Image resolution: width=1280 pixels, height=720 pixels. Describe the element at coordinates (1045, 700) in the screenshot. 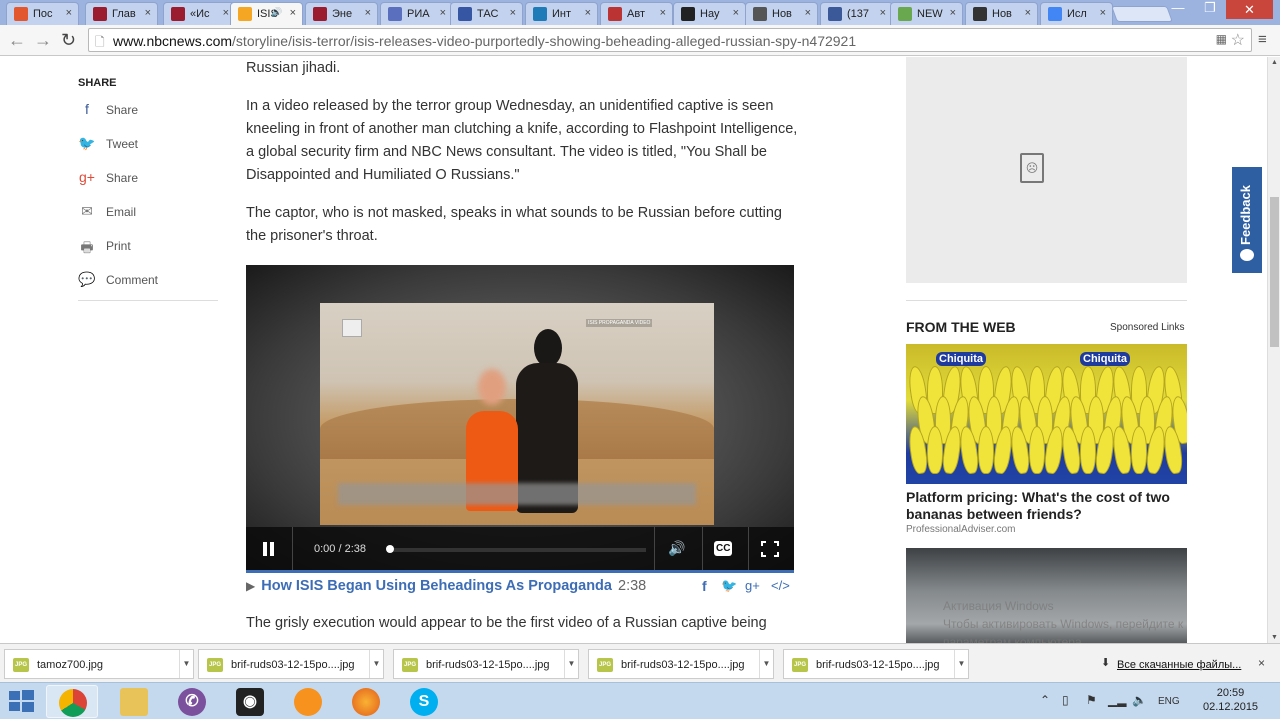

I see `tray-arrow-icon: ⌃` at that location.